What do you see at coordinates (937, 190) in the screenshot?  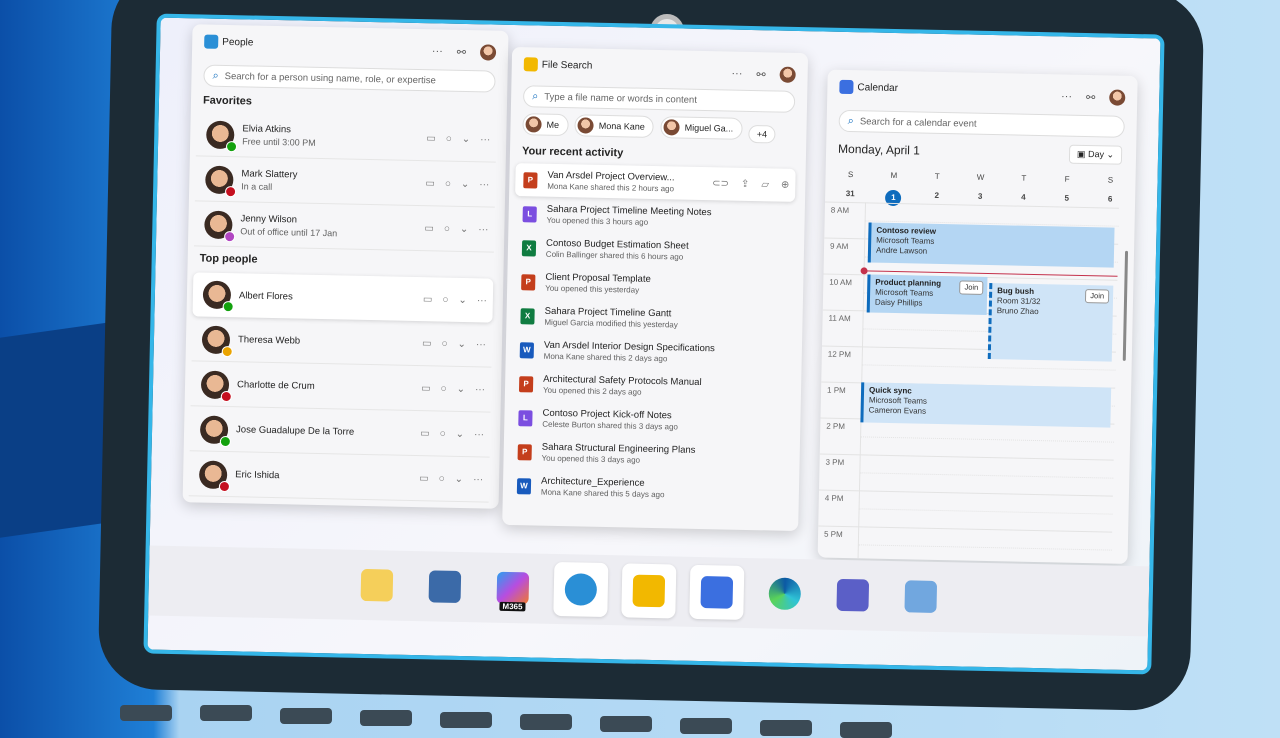 I see `week-day: T2` at bounding box center [937, 190].